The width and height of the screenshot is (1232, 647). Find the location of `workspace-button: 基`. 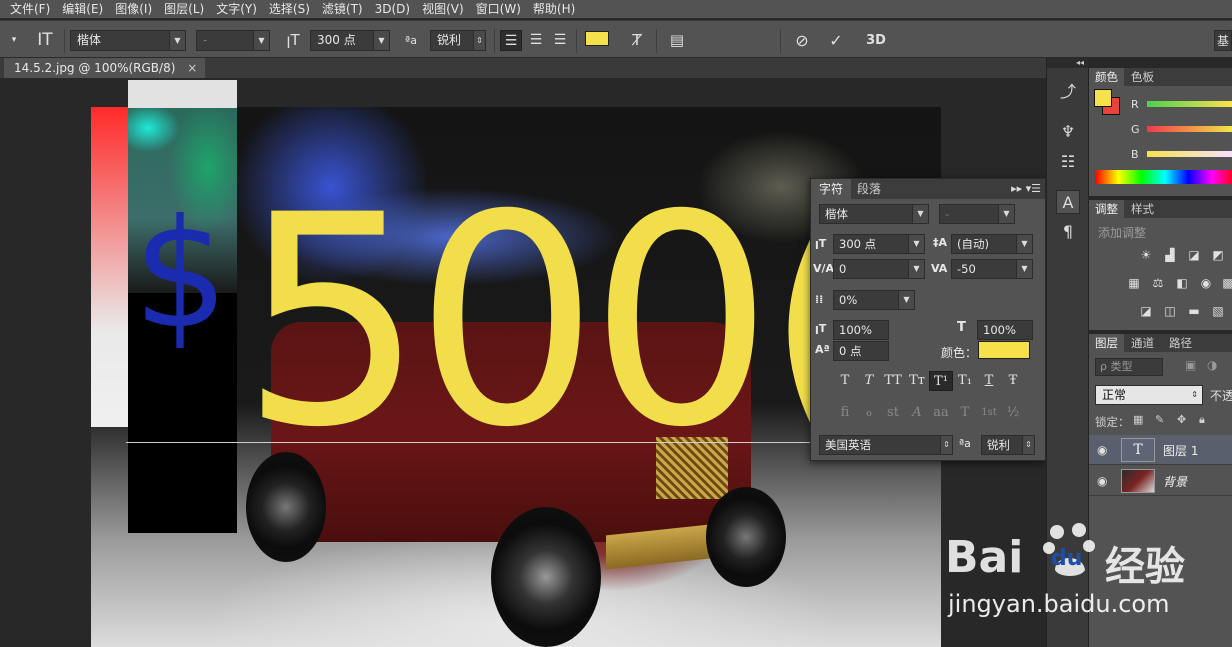

workspace-button: 基 is located at coordinates (1223, 40).